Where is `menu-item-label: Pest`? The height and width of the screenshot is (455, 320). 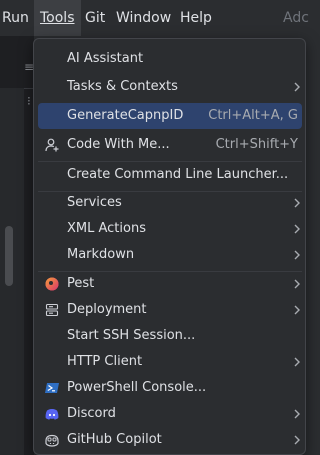 menu-item-label: Pest is located at coordinates (81, 283).